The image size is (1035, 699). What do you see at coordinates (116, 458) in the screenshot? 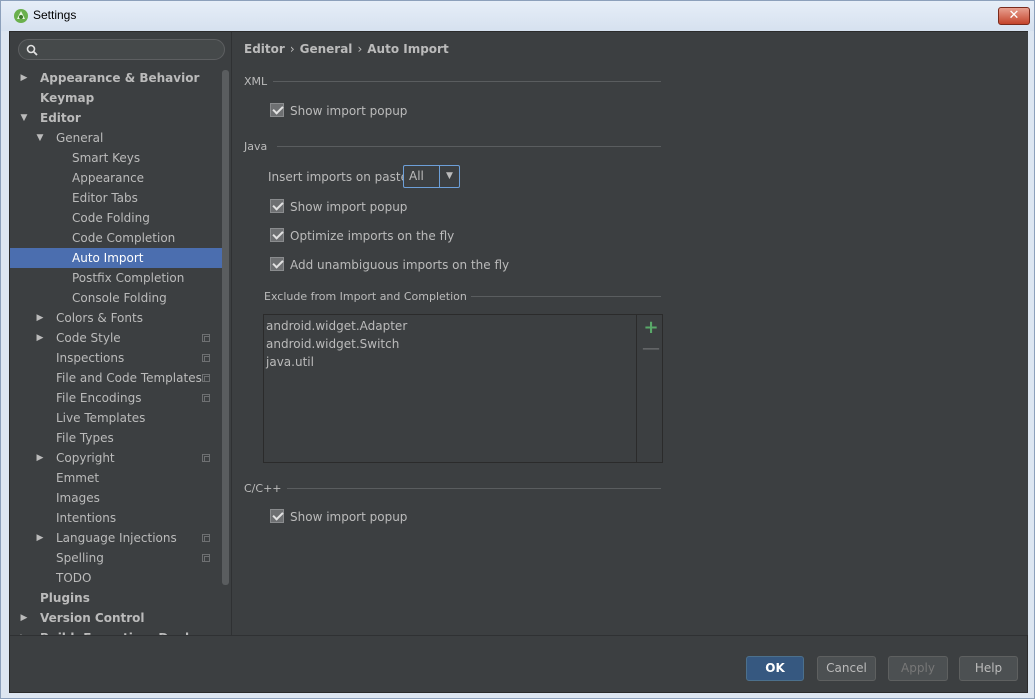
I see `tree-item-copyright: ▶ Copyright` at bounding box center [116, 458].